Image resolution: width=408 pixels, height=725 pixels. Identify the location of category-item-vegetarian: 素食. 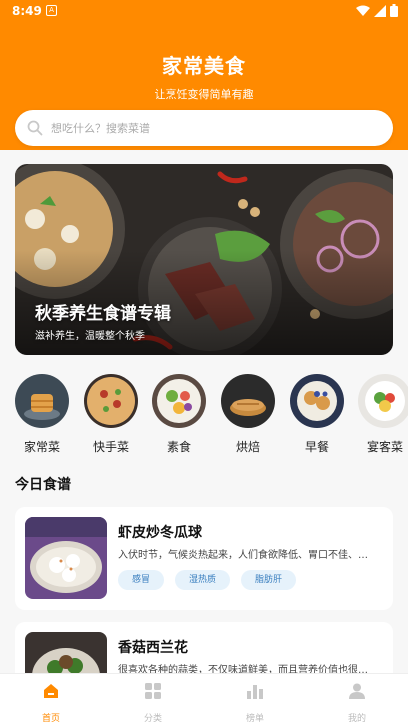
(179, 414).